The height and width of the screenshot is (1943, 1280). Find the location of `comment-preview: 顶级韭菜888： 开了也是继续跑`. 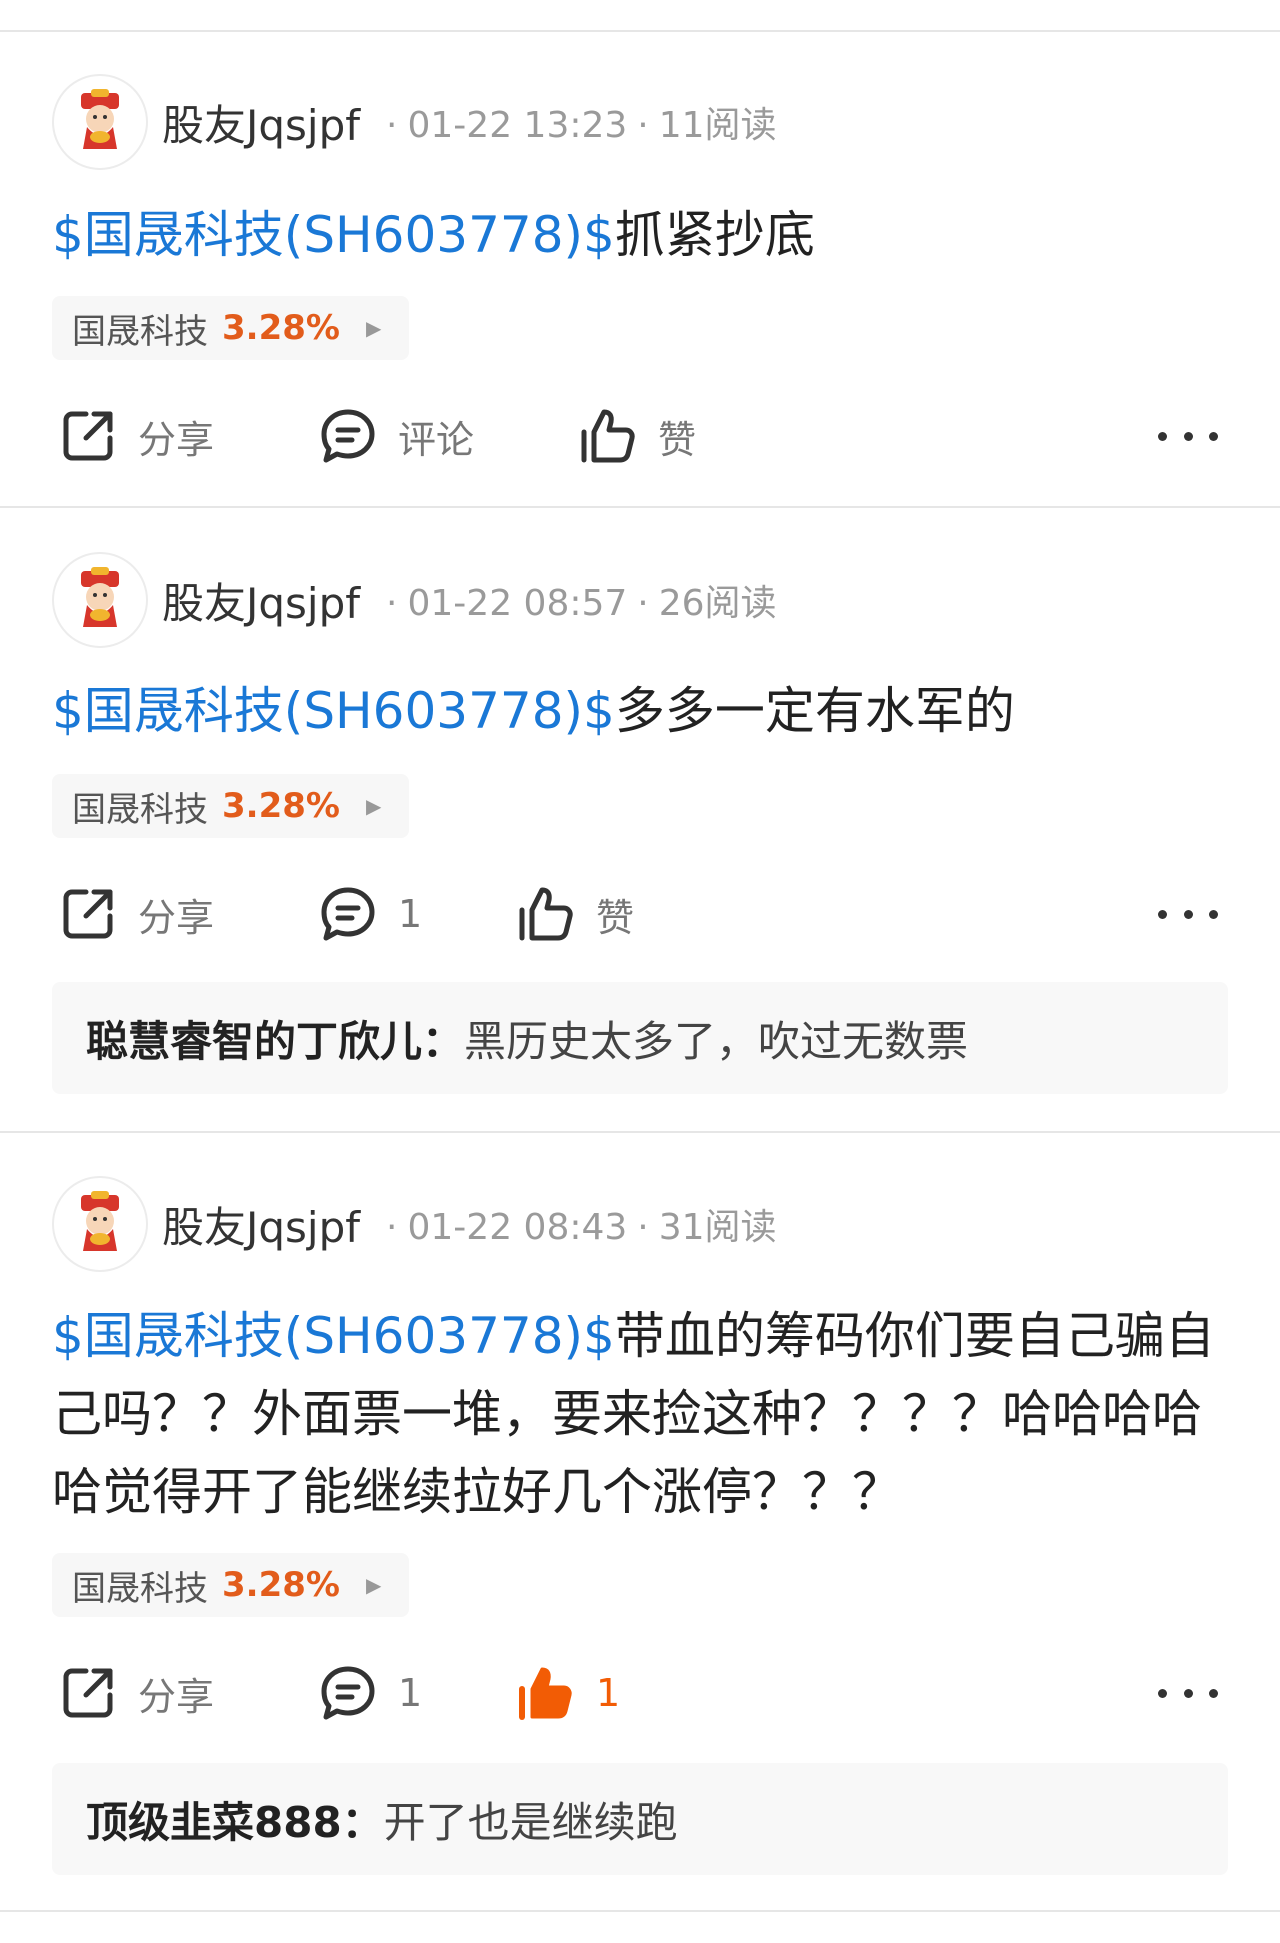

comment-preview: 顶级韭菜888： 开了也是继续跑 is located at coordinates (640, 1819).